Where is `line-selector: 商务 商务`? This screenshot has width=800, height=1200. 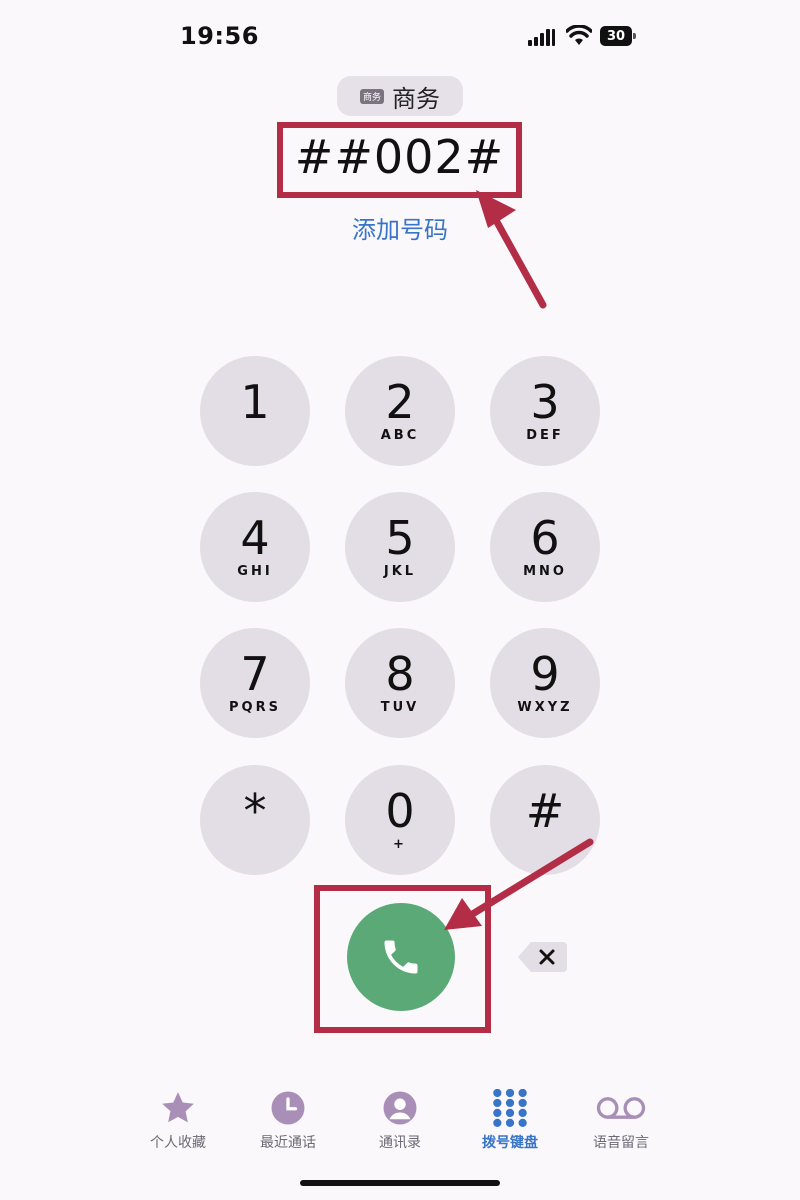
line-selector: 商务 商务 is located at coordinates (400, 96).